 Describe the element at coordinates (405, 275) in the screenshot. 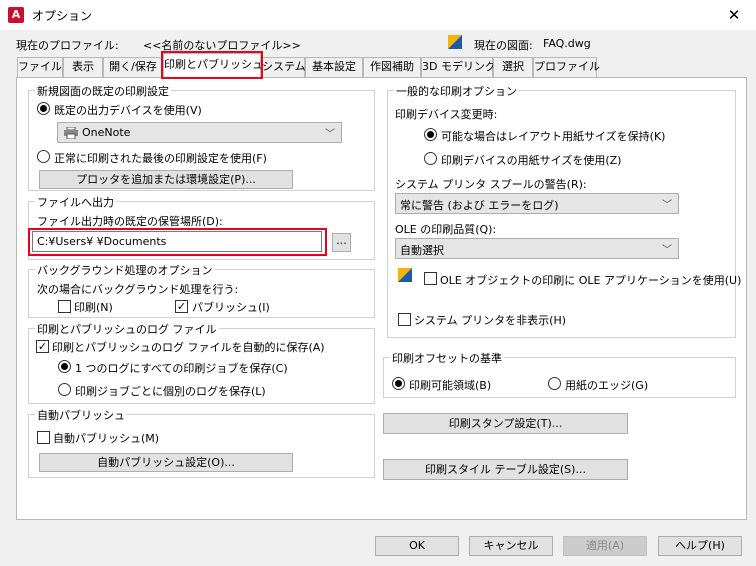

I see `ole-app-icon` at that location.